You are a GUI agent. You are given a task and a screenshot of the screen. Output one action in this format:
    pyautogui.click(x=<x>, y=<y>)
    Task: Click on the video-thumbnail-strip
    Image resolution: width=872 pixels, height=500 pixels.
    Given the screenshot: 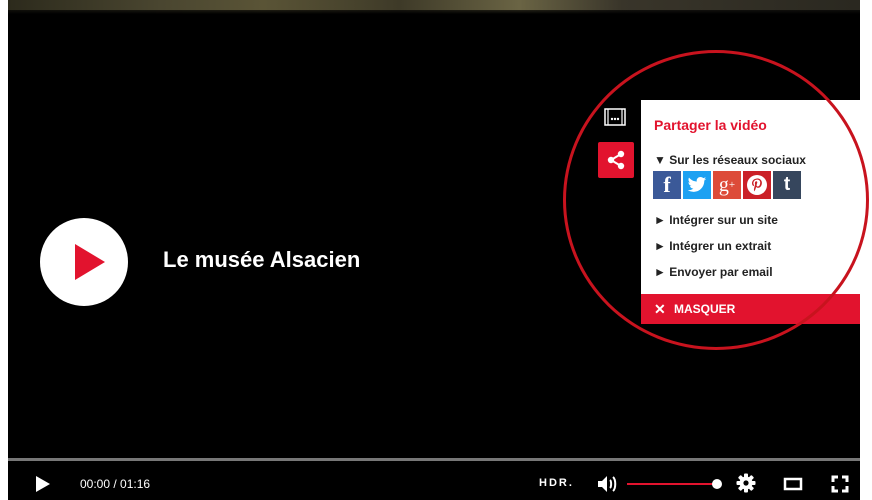 What is the action you would take?
    pyautogui.click(x=434, y=7)
    